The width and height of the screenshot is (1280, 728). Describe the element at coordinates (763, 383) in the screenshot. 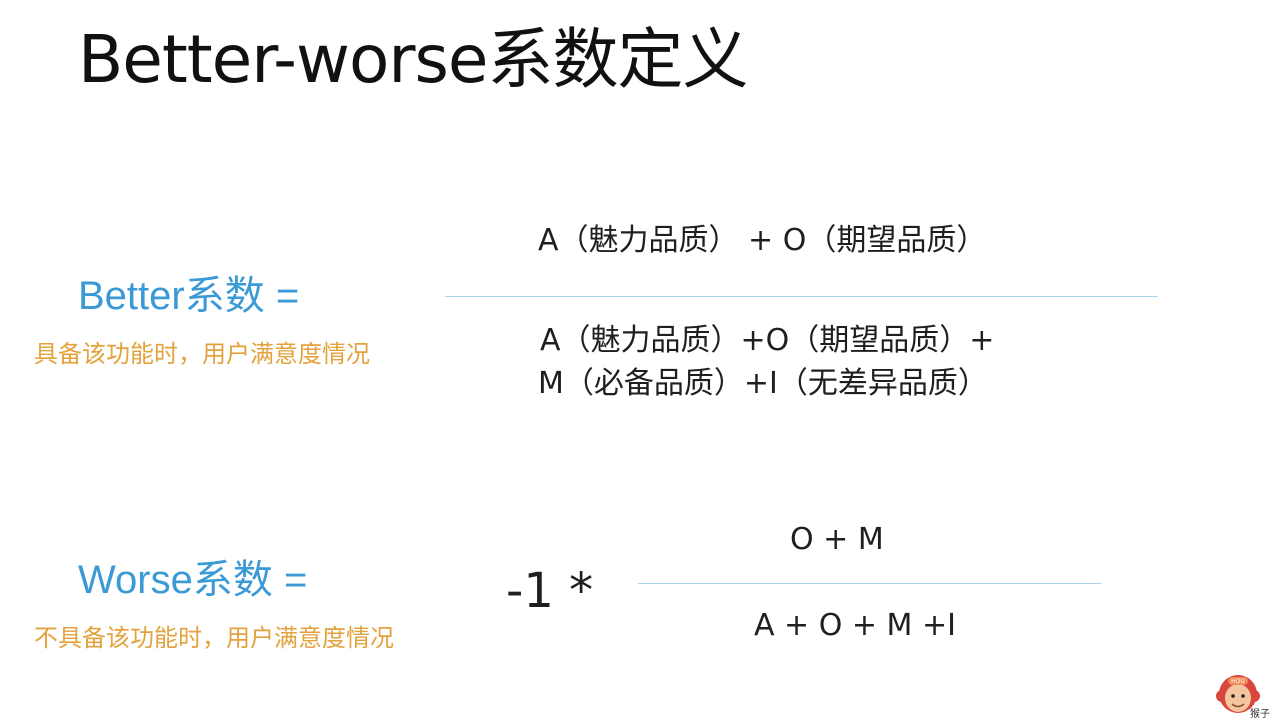

I see `better-denominator-line2: M（必备品质）+I（无差异品质）` at that location.